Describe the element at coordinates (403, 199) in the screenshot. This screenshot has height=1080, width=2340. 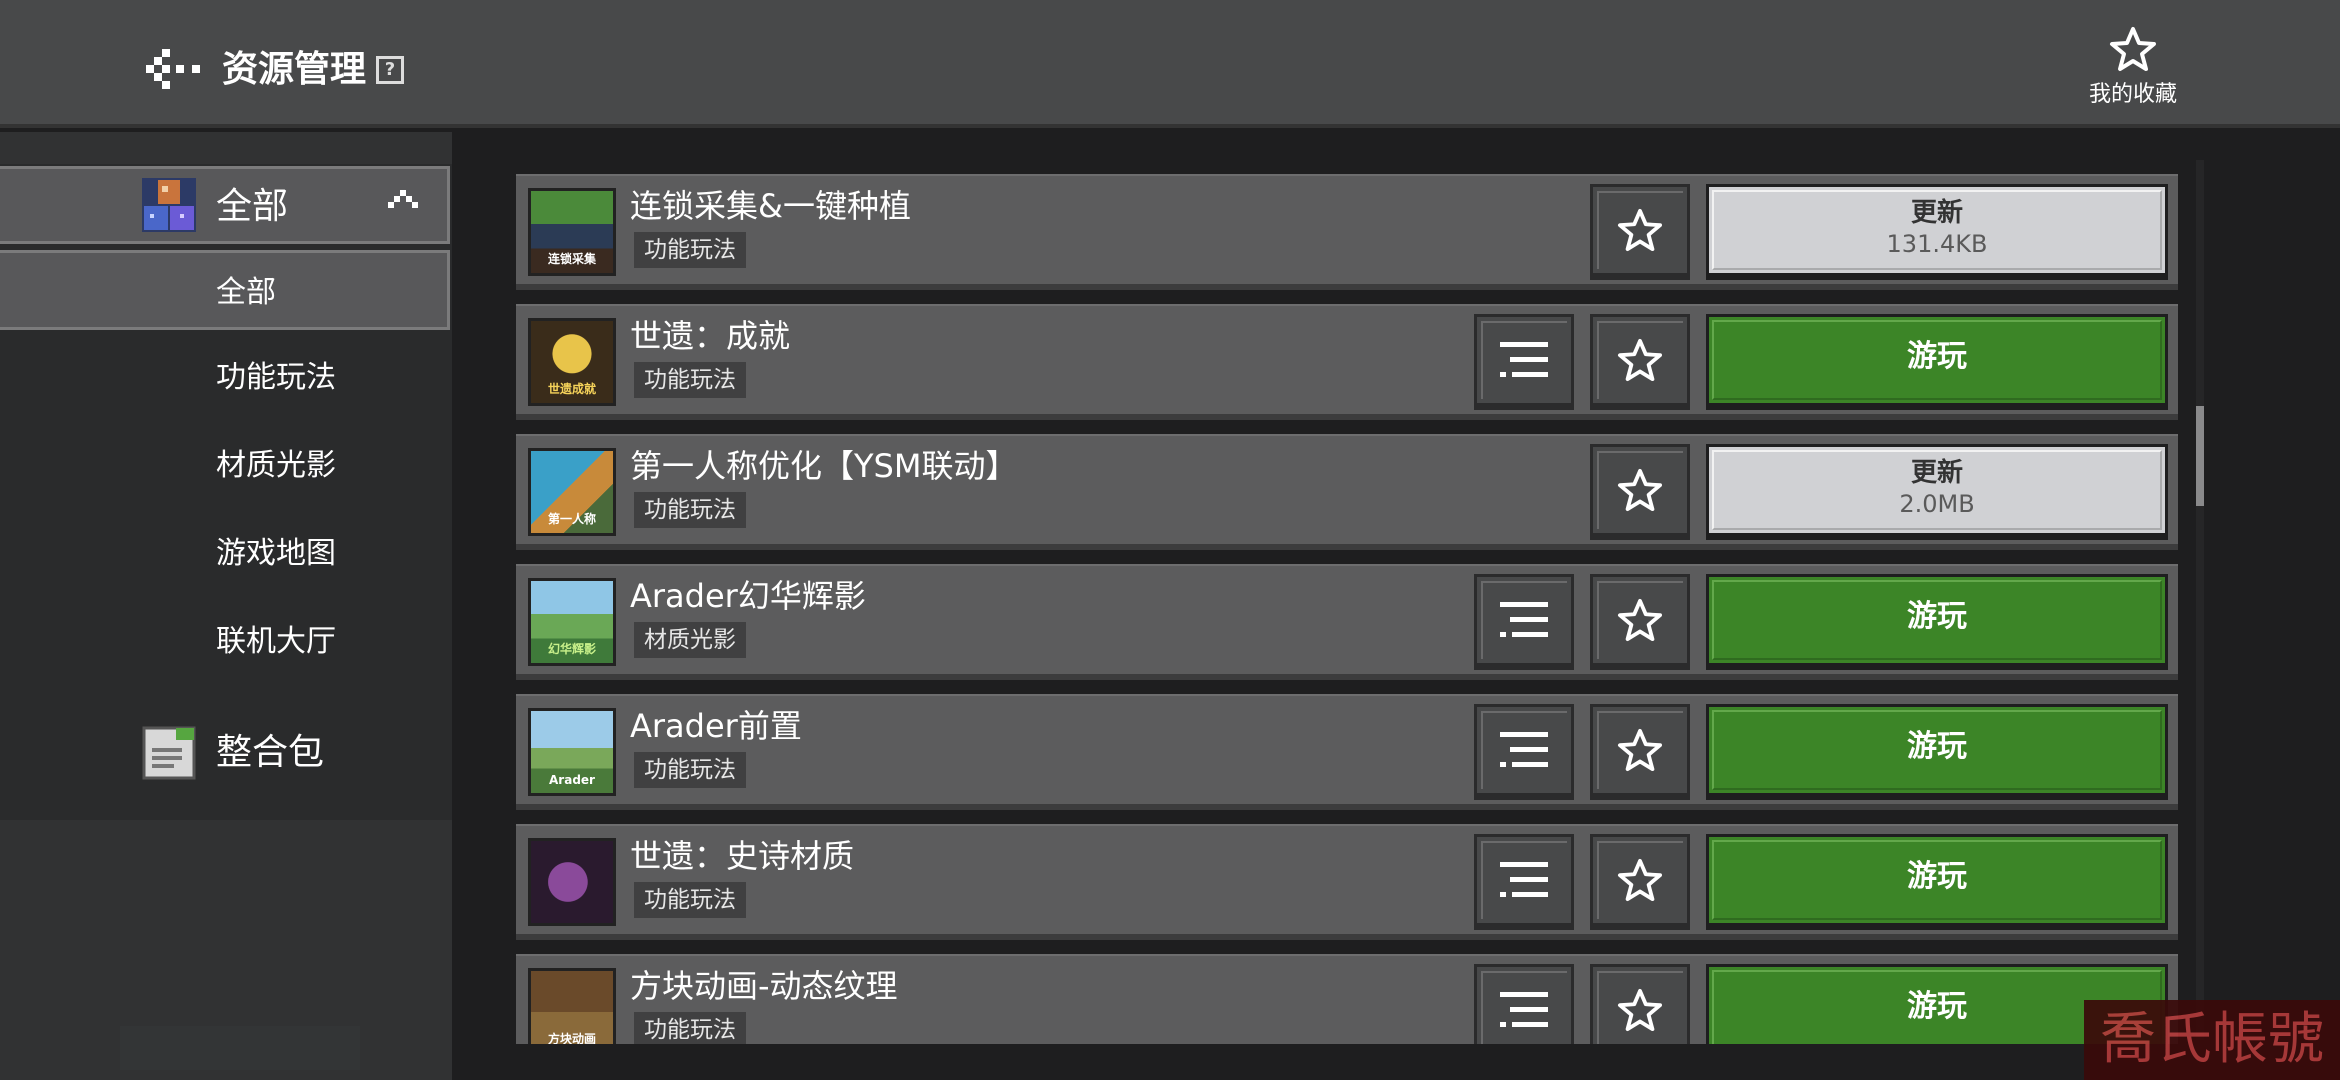
I see `chevron-up-icon` at that location.